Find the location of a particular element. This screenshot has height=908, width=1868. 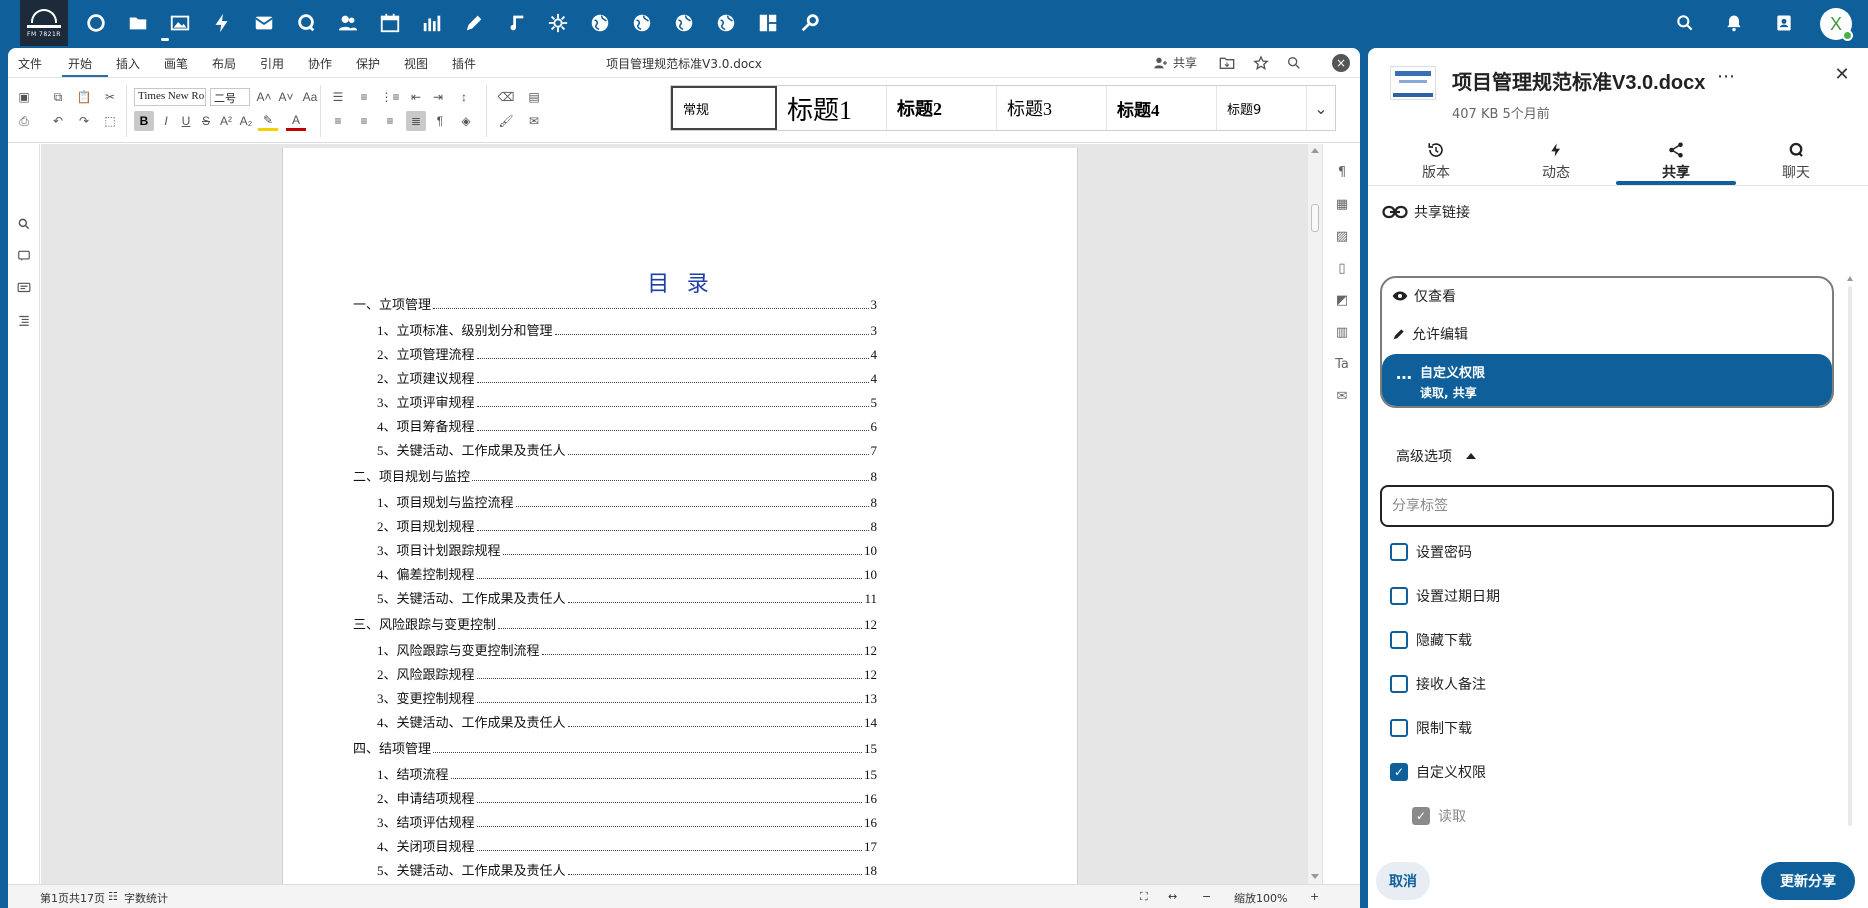

toc-entry: 3、项目计划跟踪规程 10 is located at coordinates (627, 549).